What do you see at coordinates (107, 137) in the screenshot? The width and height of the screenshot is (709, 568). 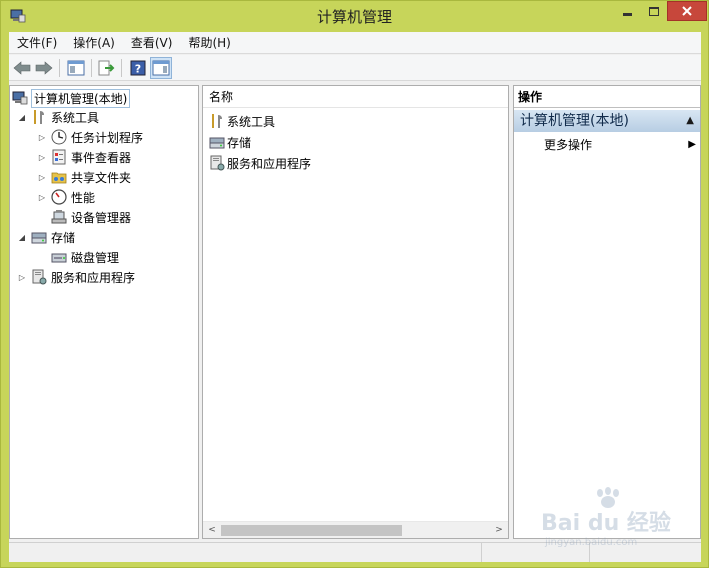 I see `tree-item-label: 任务计划程序` at bounding box center [107, 137].